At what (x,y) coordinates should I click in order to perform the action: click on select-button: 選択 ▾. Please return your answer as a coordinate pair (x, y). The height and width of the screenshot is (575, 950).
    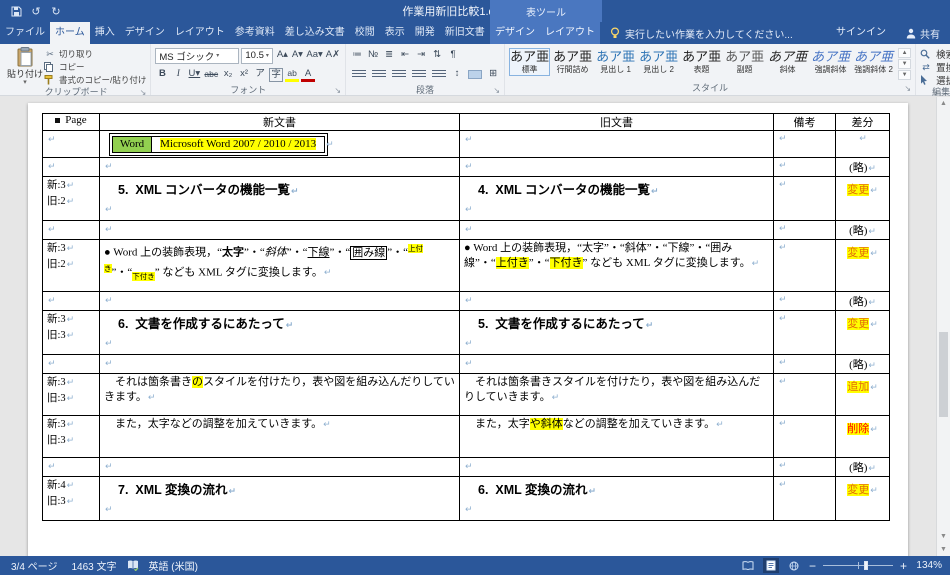
    Looking at the image, I should click on (935, 80).